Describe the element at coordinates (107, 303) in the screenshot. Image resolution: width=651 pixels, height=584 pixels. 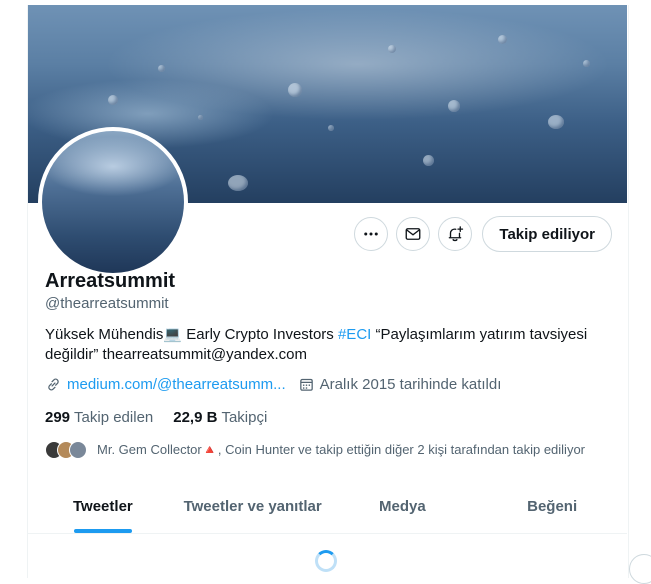
I see `profile-handle: @thearreatsummit` at that location.